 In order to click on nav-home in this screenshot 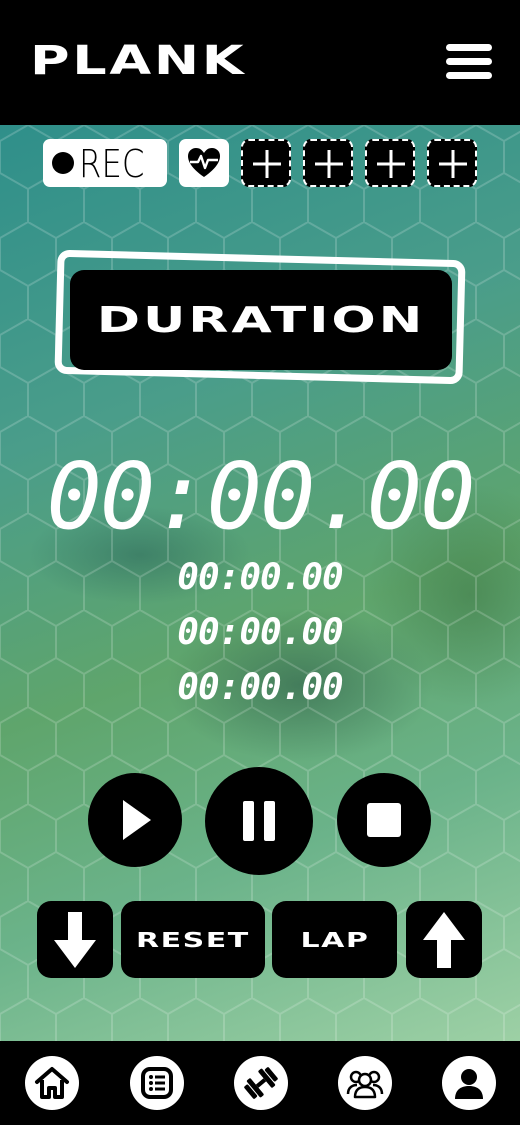, I will do `click(52, 1083)`.